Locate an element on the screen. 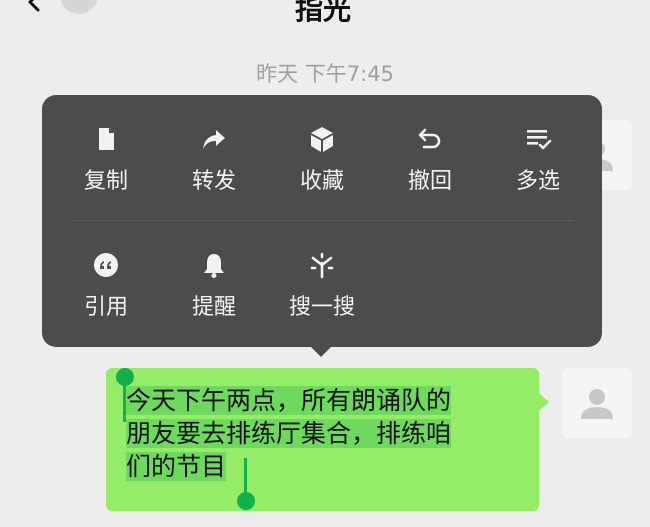  menu-pointer-arrow is located at coordinates (321, 351).